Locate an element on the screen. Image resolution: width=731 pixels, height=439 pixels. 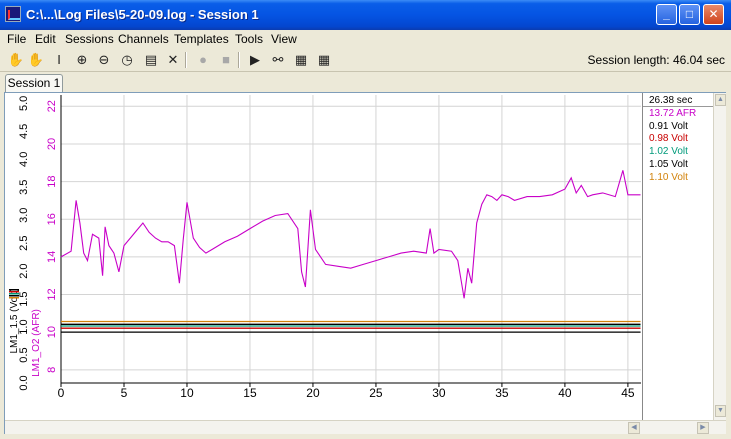
session-length-value: 46.04 sec is located at coordinates (698, 60).